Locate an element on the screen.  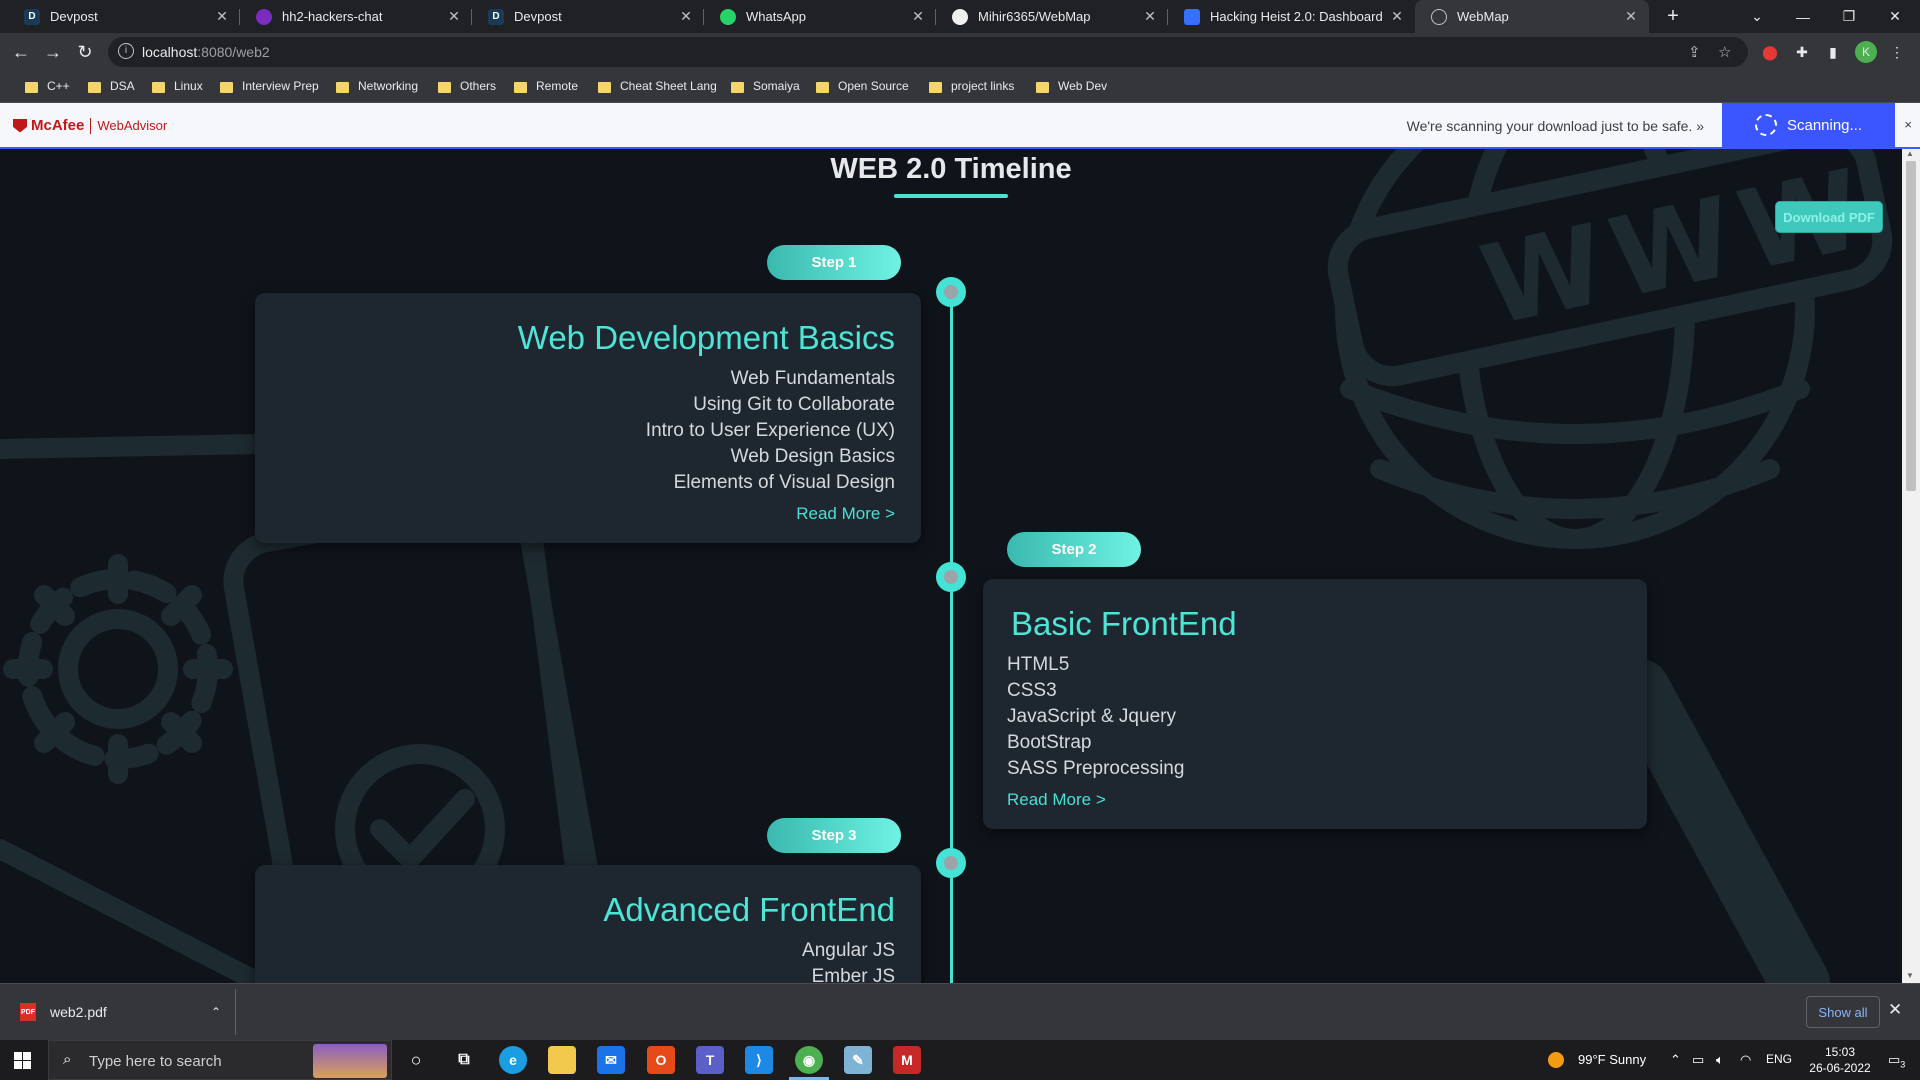
teams-icon: T is located at coordinates (710, 1060).